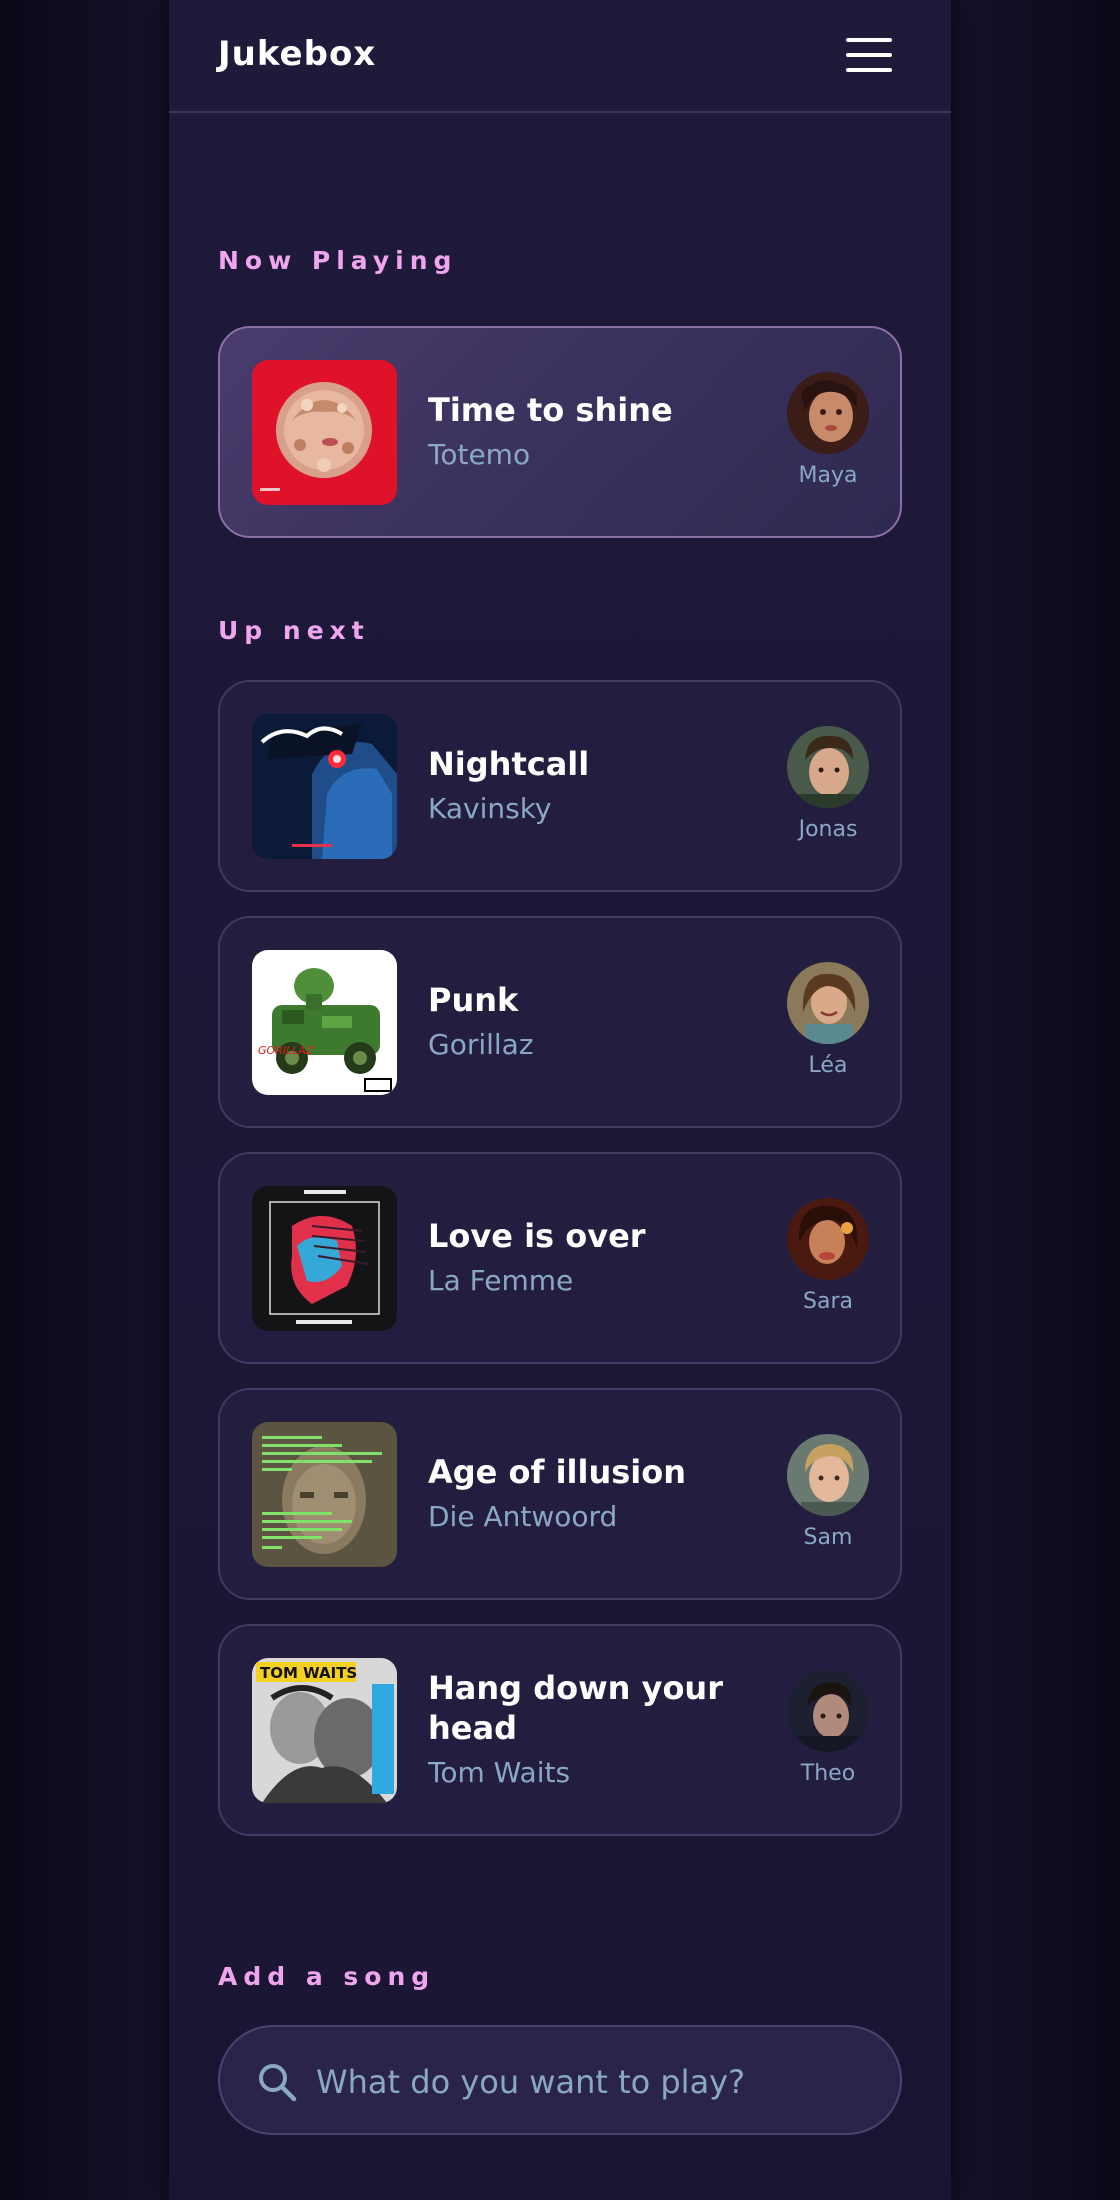 Image resolution: width=1120 pixels, height=2200 pixels. I want to click on app-title: Jukebox, so click(297, 54).